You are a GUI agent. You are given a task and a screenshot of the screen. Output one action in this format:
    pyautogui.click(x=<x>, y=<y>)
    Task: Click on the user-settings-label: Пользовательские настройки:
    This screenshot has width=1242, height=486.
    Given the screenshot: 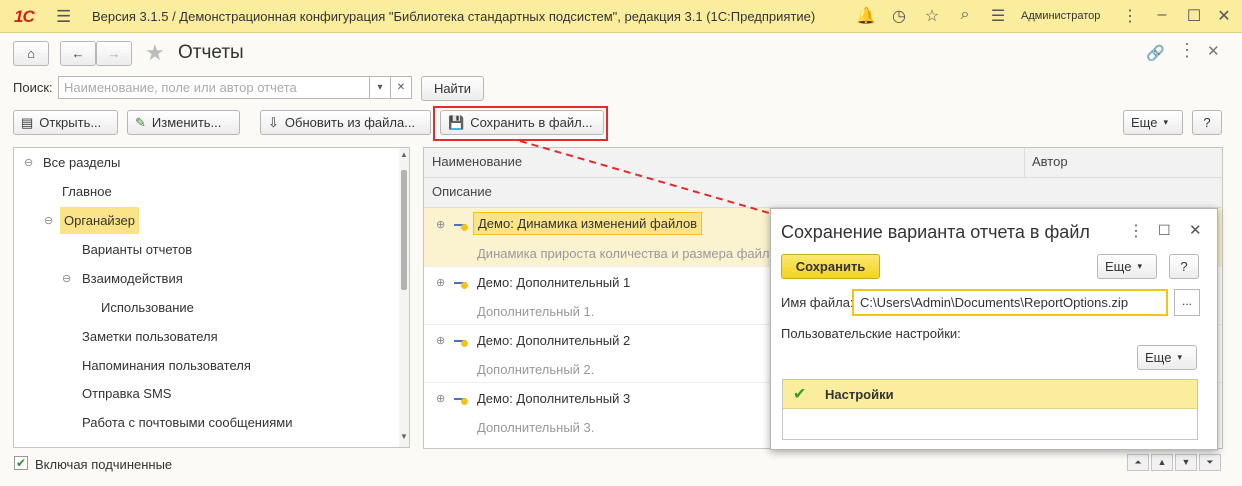 What is the action you would take?
    pyautogui.click(x=871, y=333)
    